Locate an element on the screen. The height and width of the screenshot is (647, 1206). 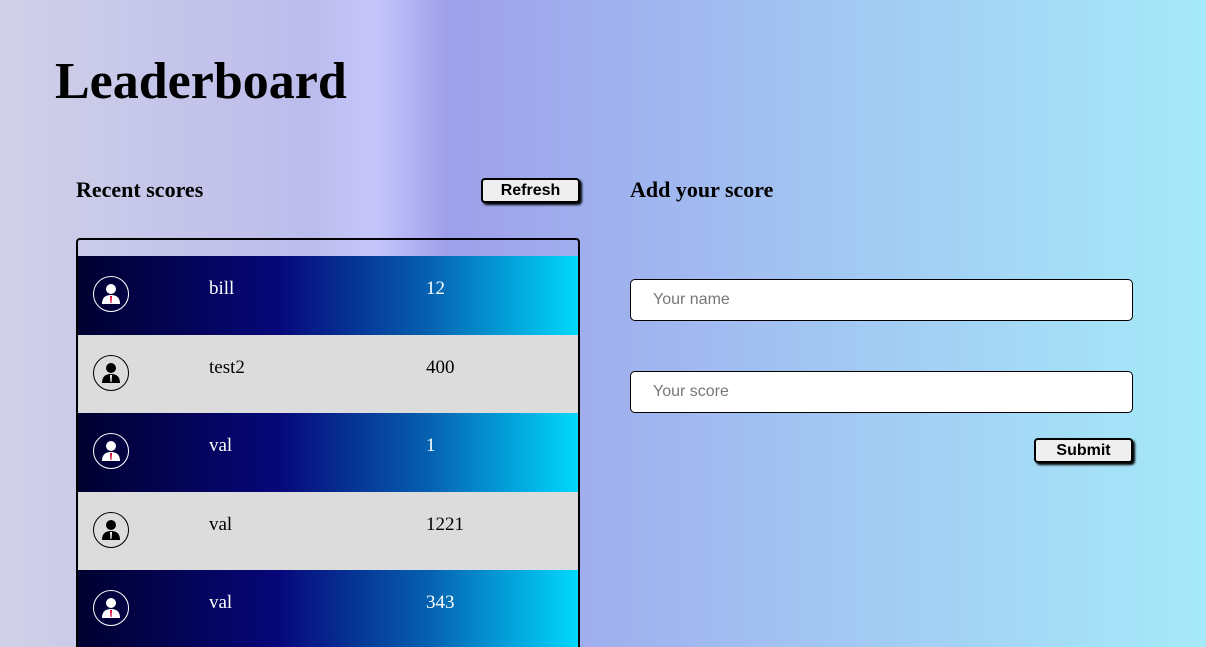
player-score: 1 is located at coordinates (431, 445).